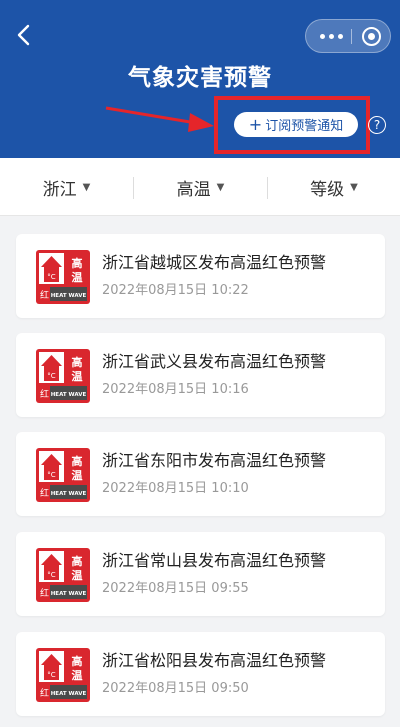 The width and height of the screenshot is (400, 727). Describe the element at coordinates (331, 36) in the screenshot. I see `more-menu-button` at that location.